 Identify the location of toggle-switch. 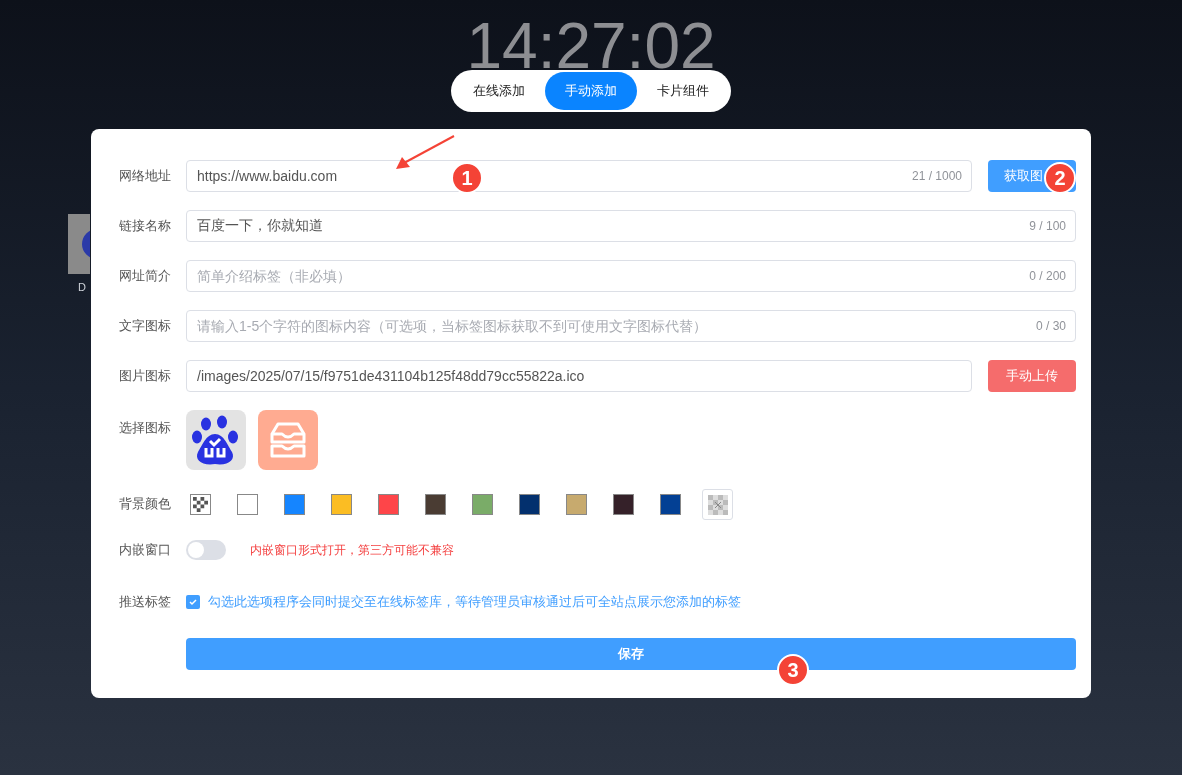
(206, 550).